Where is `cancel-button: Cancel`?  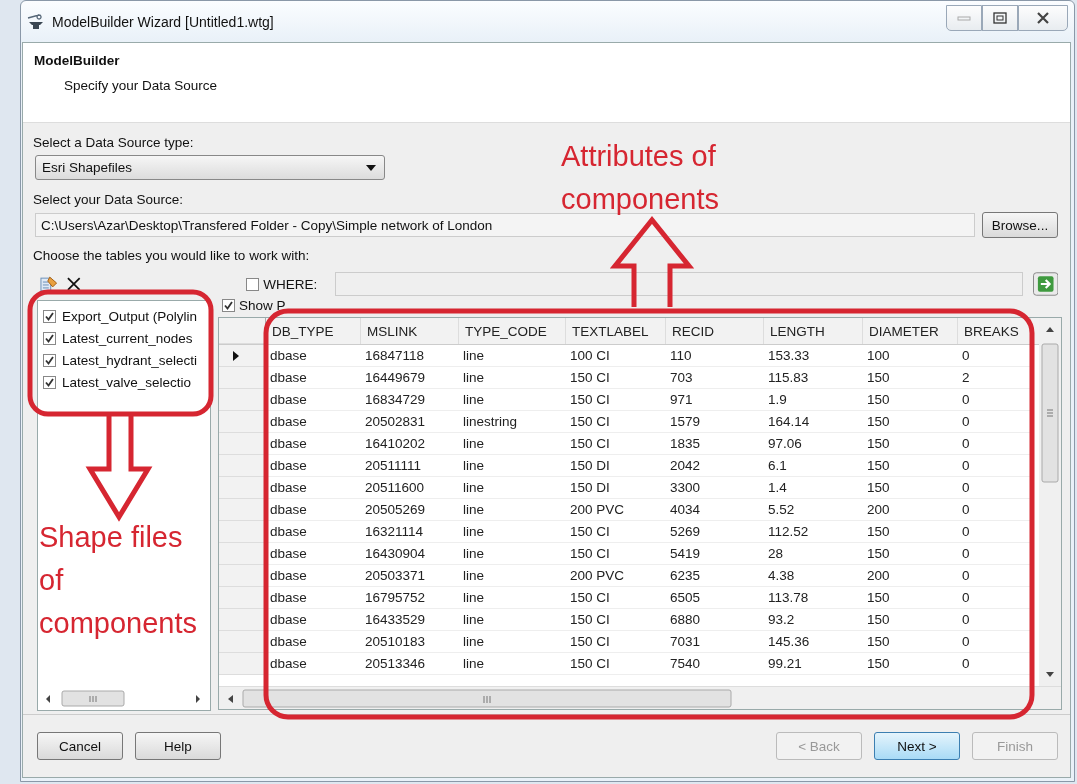 cancel-button: Cancel is located at coordinates (80, 746).